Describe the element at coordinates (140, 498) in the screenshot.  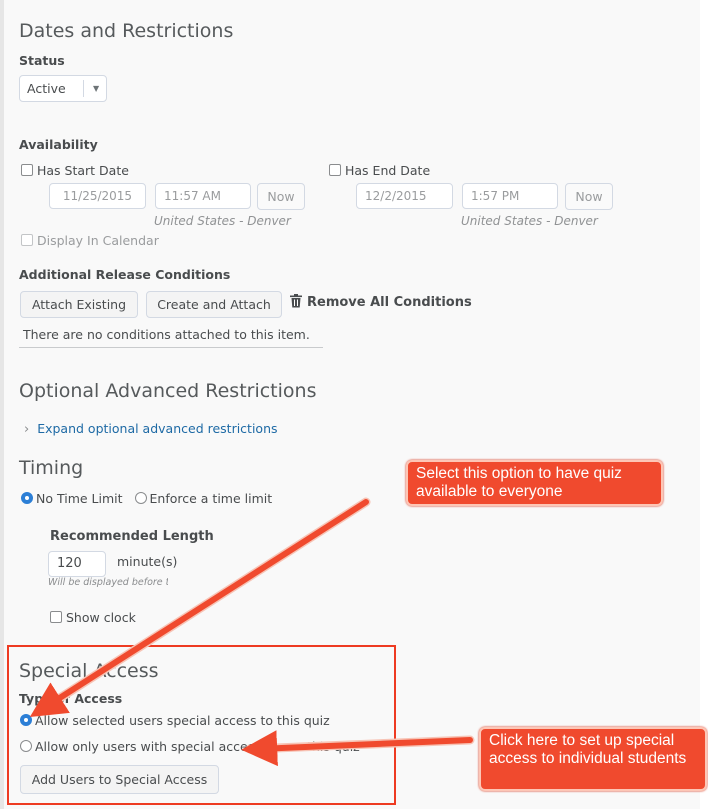
I see `enforce-limit-radio` at that location.